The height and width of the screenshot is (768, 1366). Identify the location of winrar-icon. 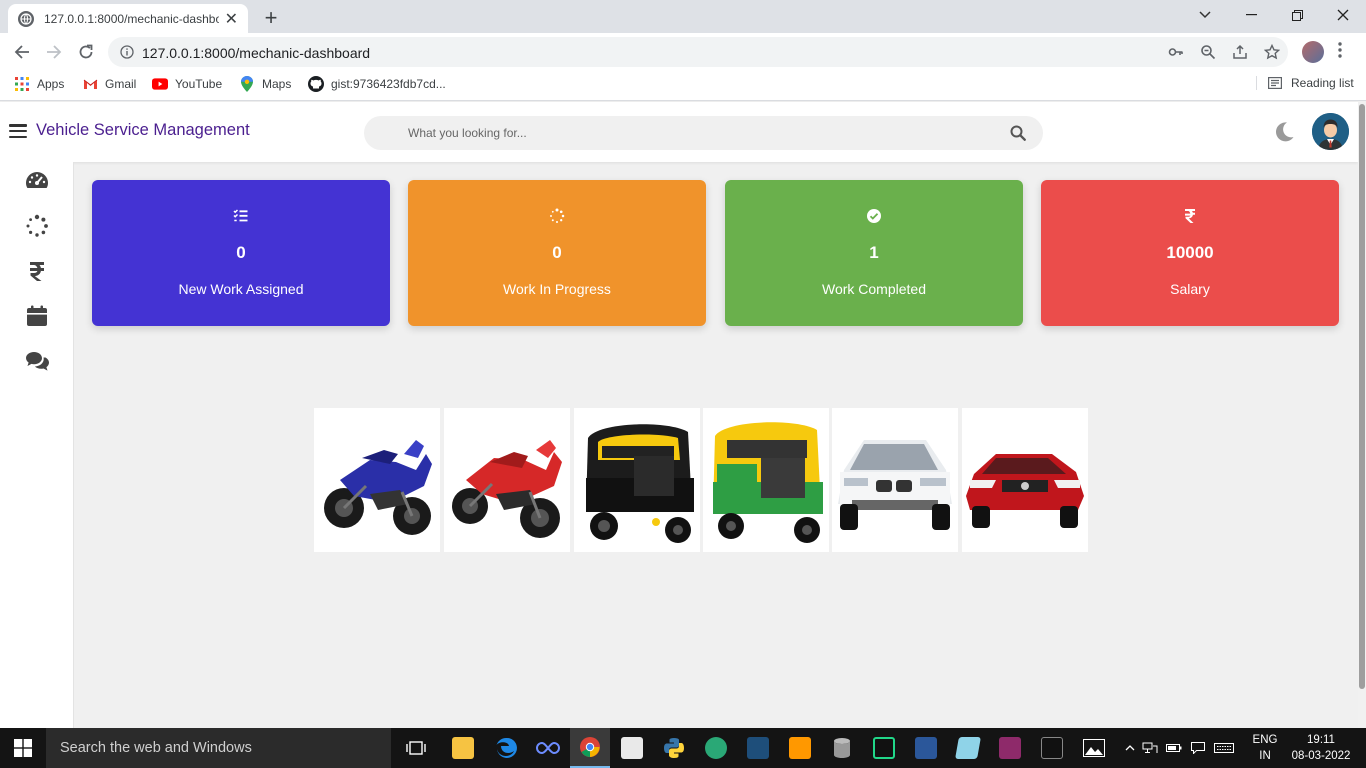
(1010, 748).